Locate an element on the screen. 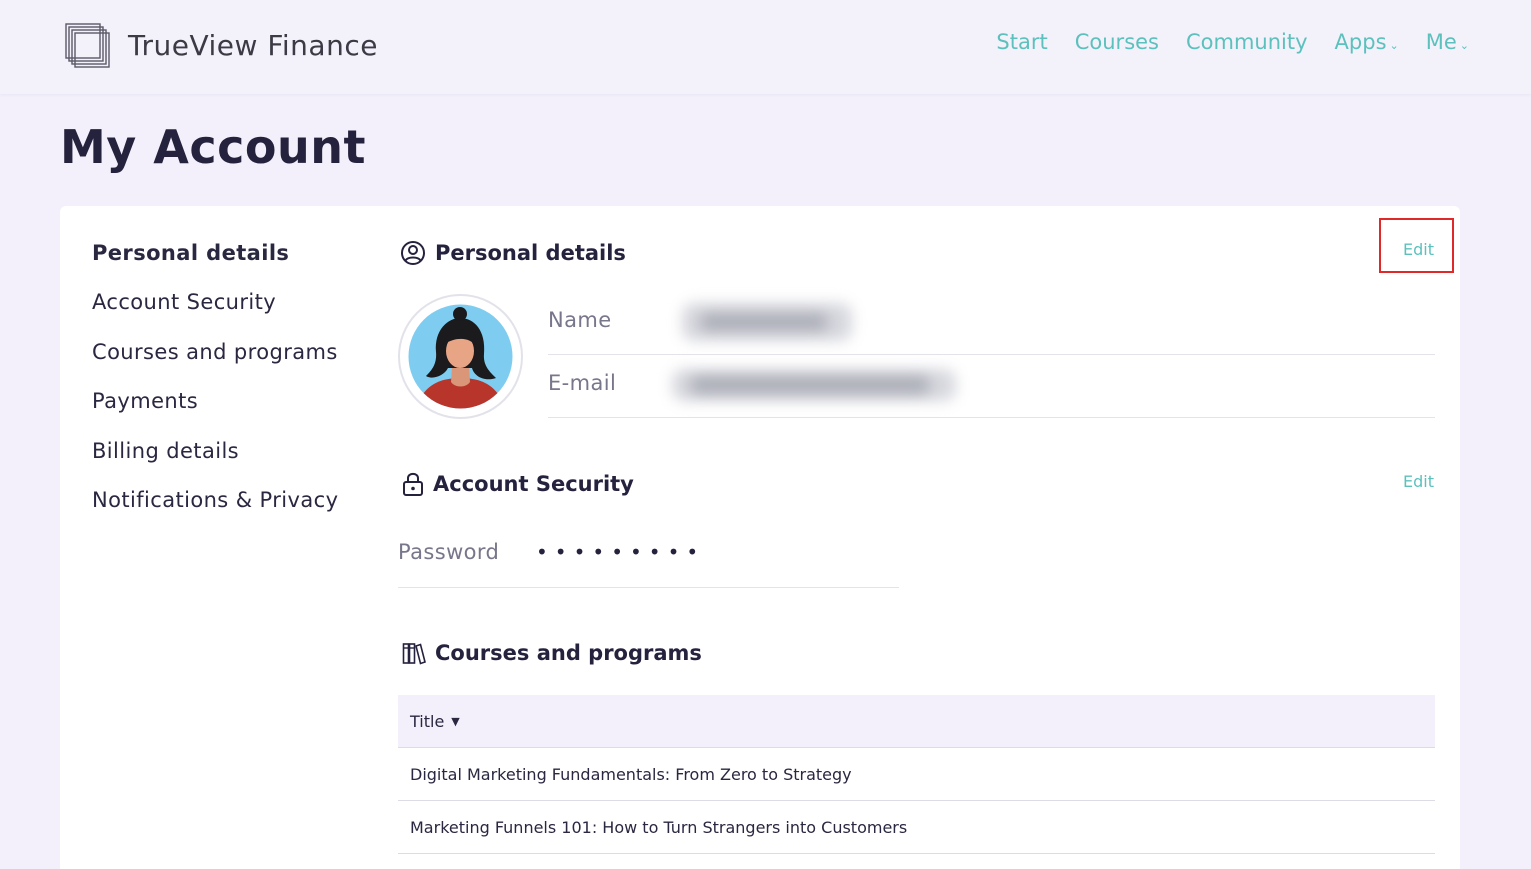 This screenshot has height=869, width=1531. avatar is located at coordinates (460, 356).